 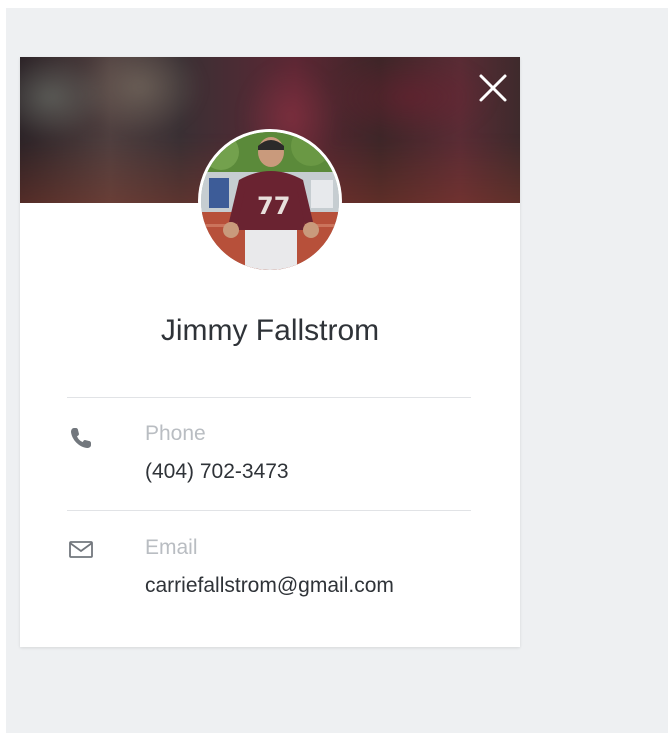 What do you see at coordinates (270, 330) in the screenshot?
I see `contact-name: Jimmy Fallstrom` at bounding box center [270, 330].